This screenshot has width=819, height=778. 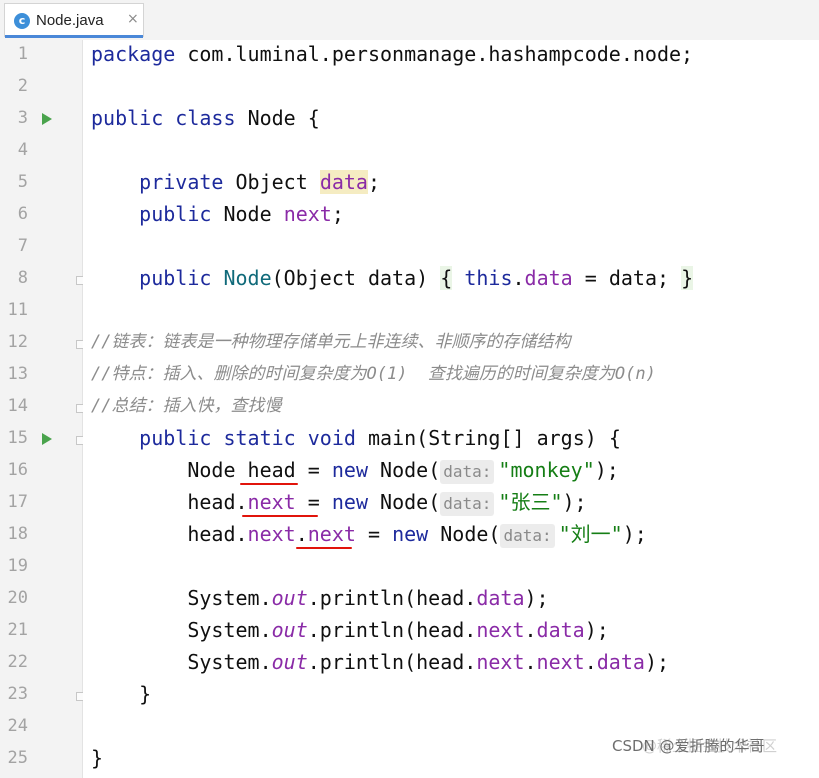 I want to click on line-number: 14, so click(x=17, y=406).